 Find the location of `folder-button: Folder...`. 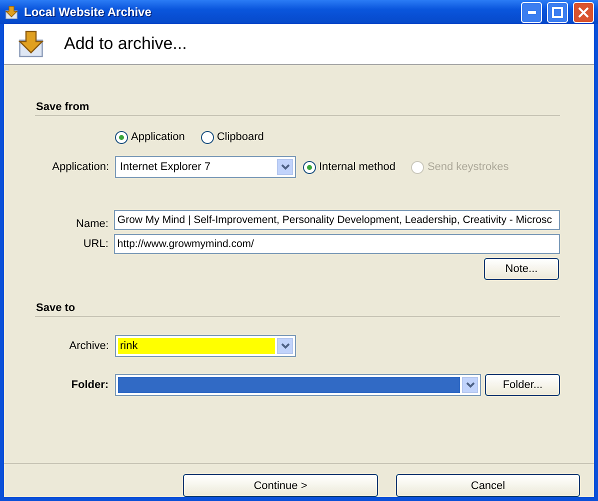

folder-button: Folder... is located at coordinates (522, 385).